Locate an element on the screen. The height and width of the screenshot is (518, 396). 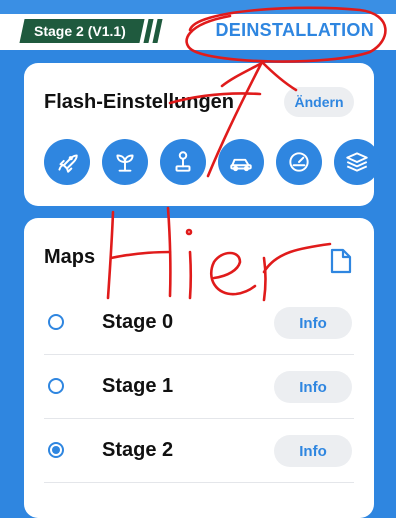
change-button: Ändern is located at coordinates (319, 102).